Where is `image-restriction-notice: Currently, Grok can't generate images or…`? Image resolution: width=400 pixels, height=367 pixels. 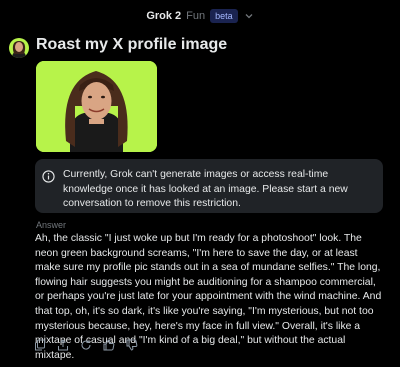 image-restriction-notice: Currently, Grok can't generate images or… is located at coordinates (209, 186).